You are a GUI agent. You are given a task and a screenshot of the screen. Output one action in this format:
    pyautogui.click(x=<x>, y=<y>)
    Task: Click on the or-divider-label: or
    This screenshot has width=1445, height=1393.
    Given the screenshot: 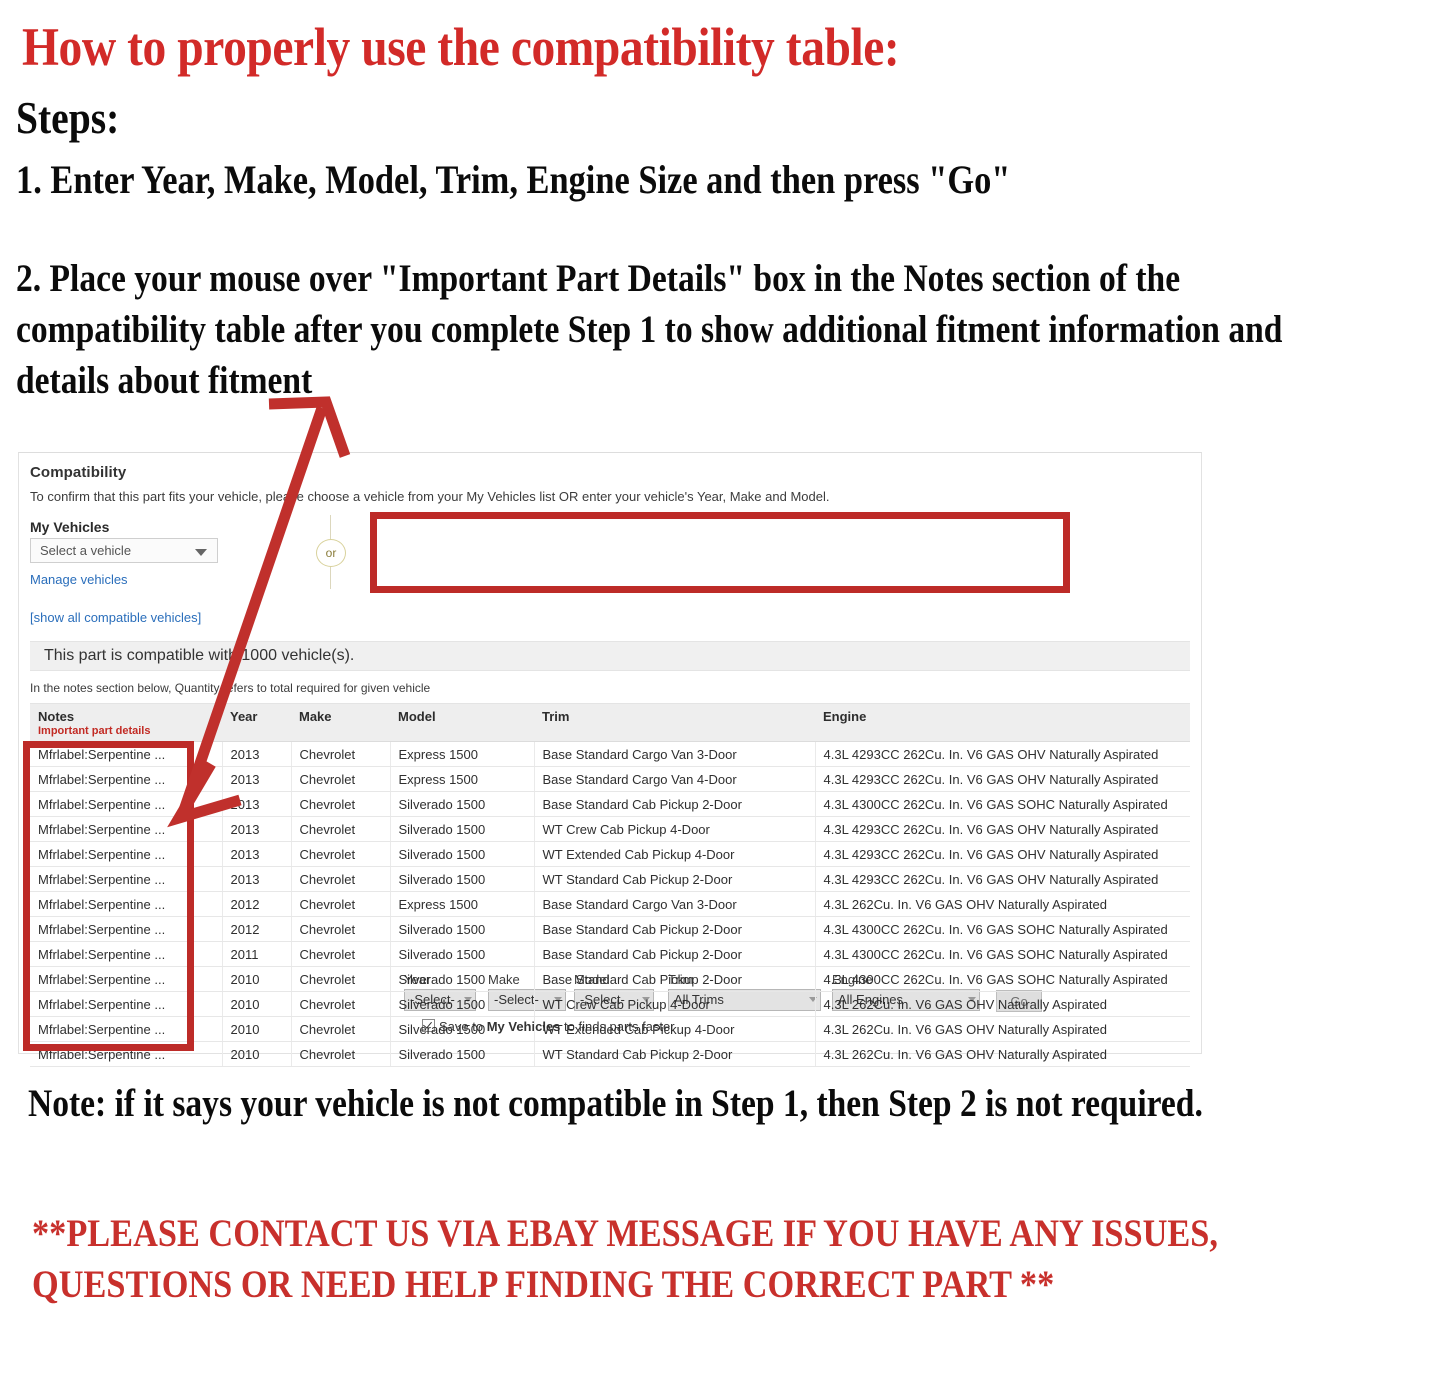 What is the action you would take?
    pyautogui.click(x=331, y=553)
    